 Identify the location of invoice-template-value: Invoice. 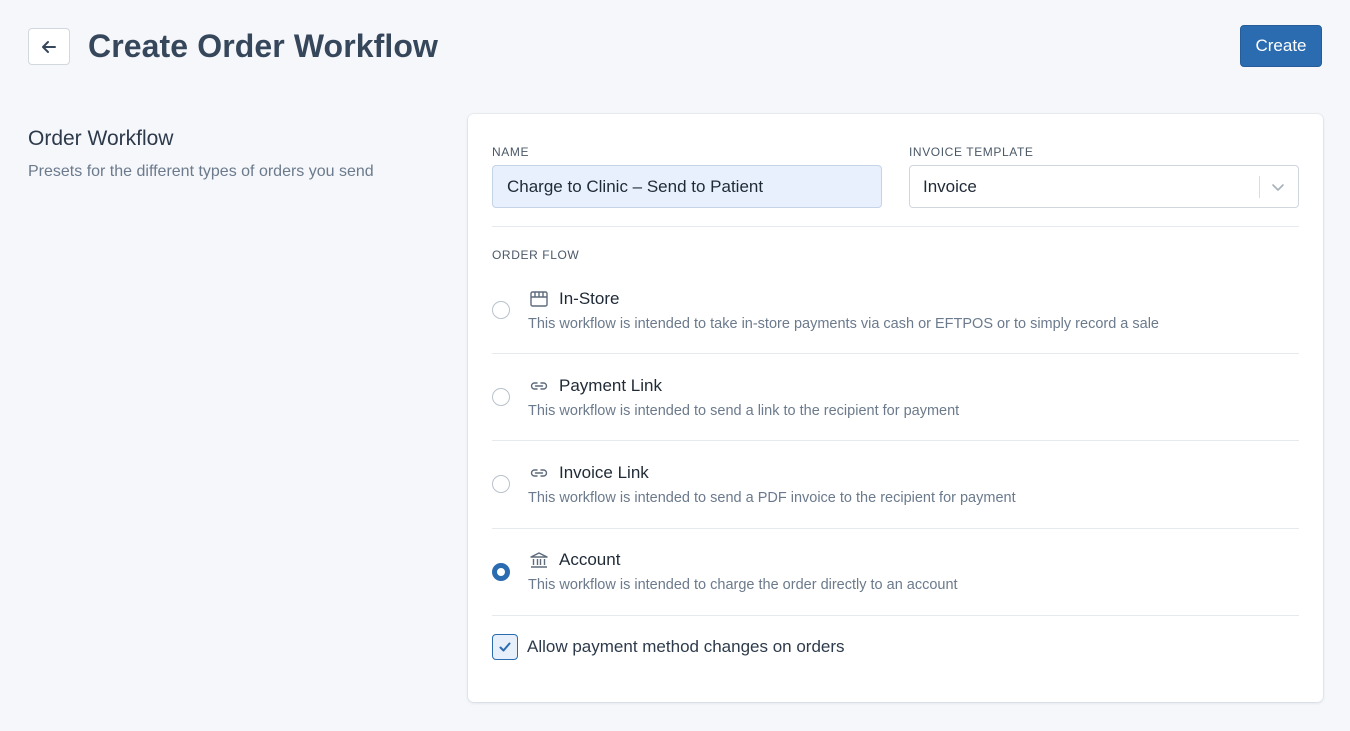
(950, 186).